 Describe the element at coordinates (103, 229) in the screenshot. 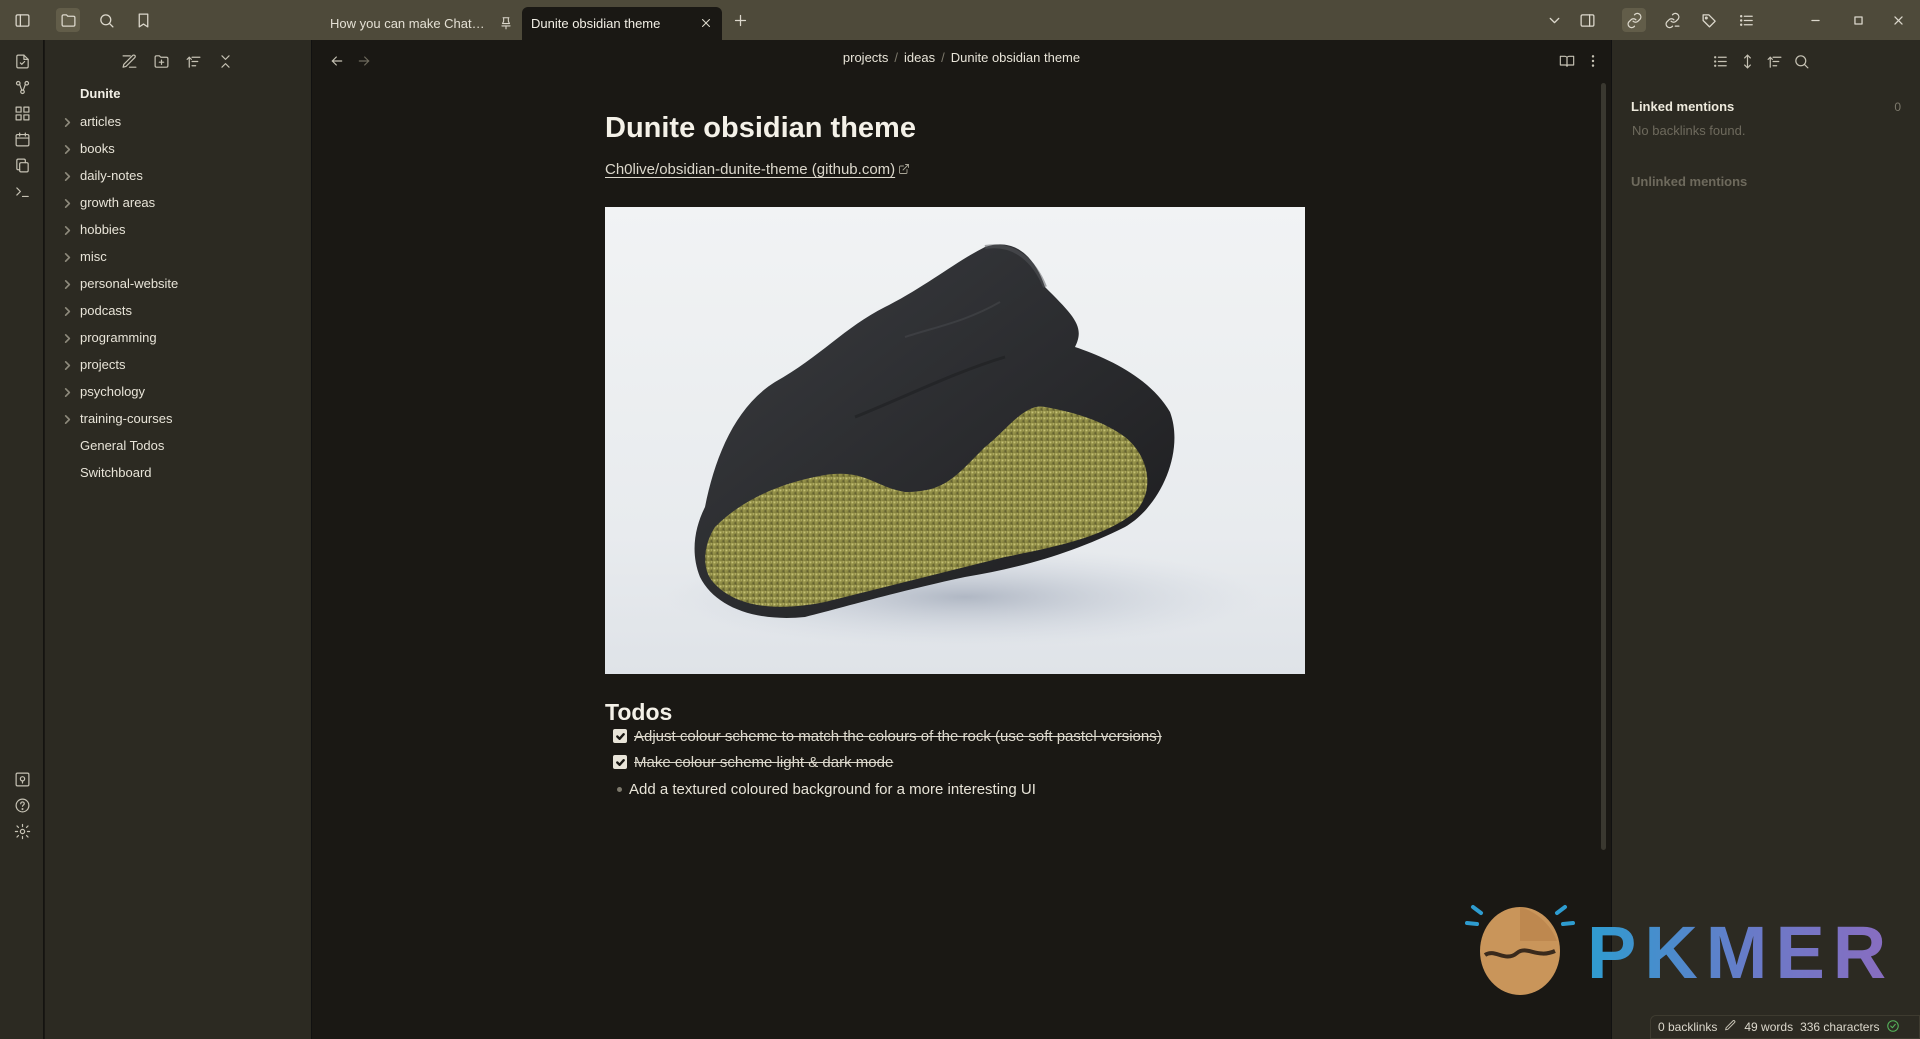

I see `folder-label: hobbies` at that location.